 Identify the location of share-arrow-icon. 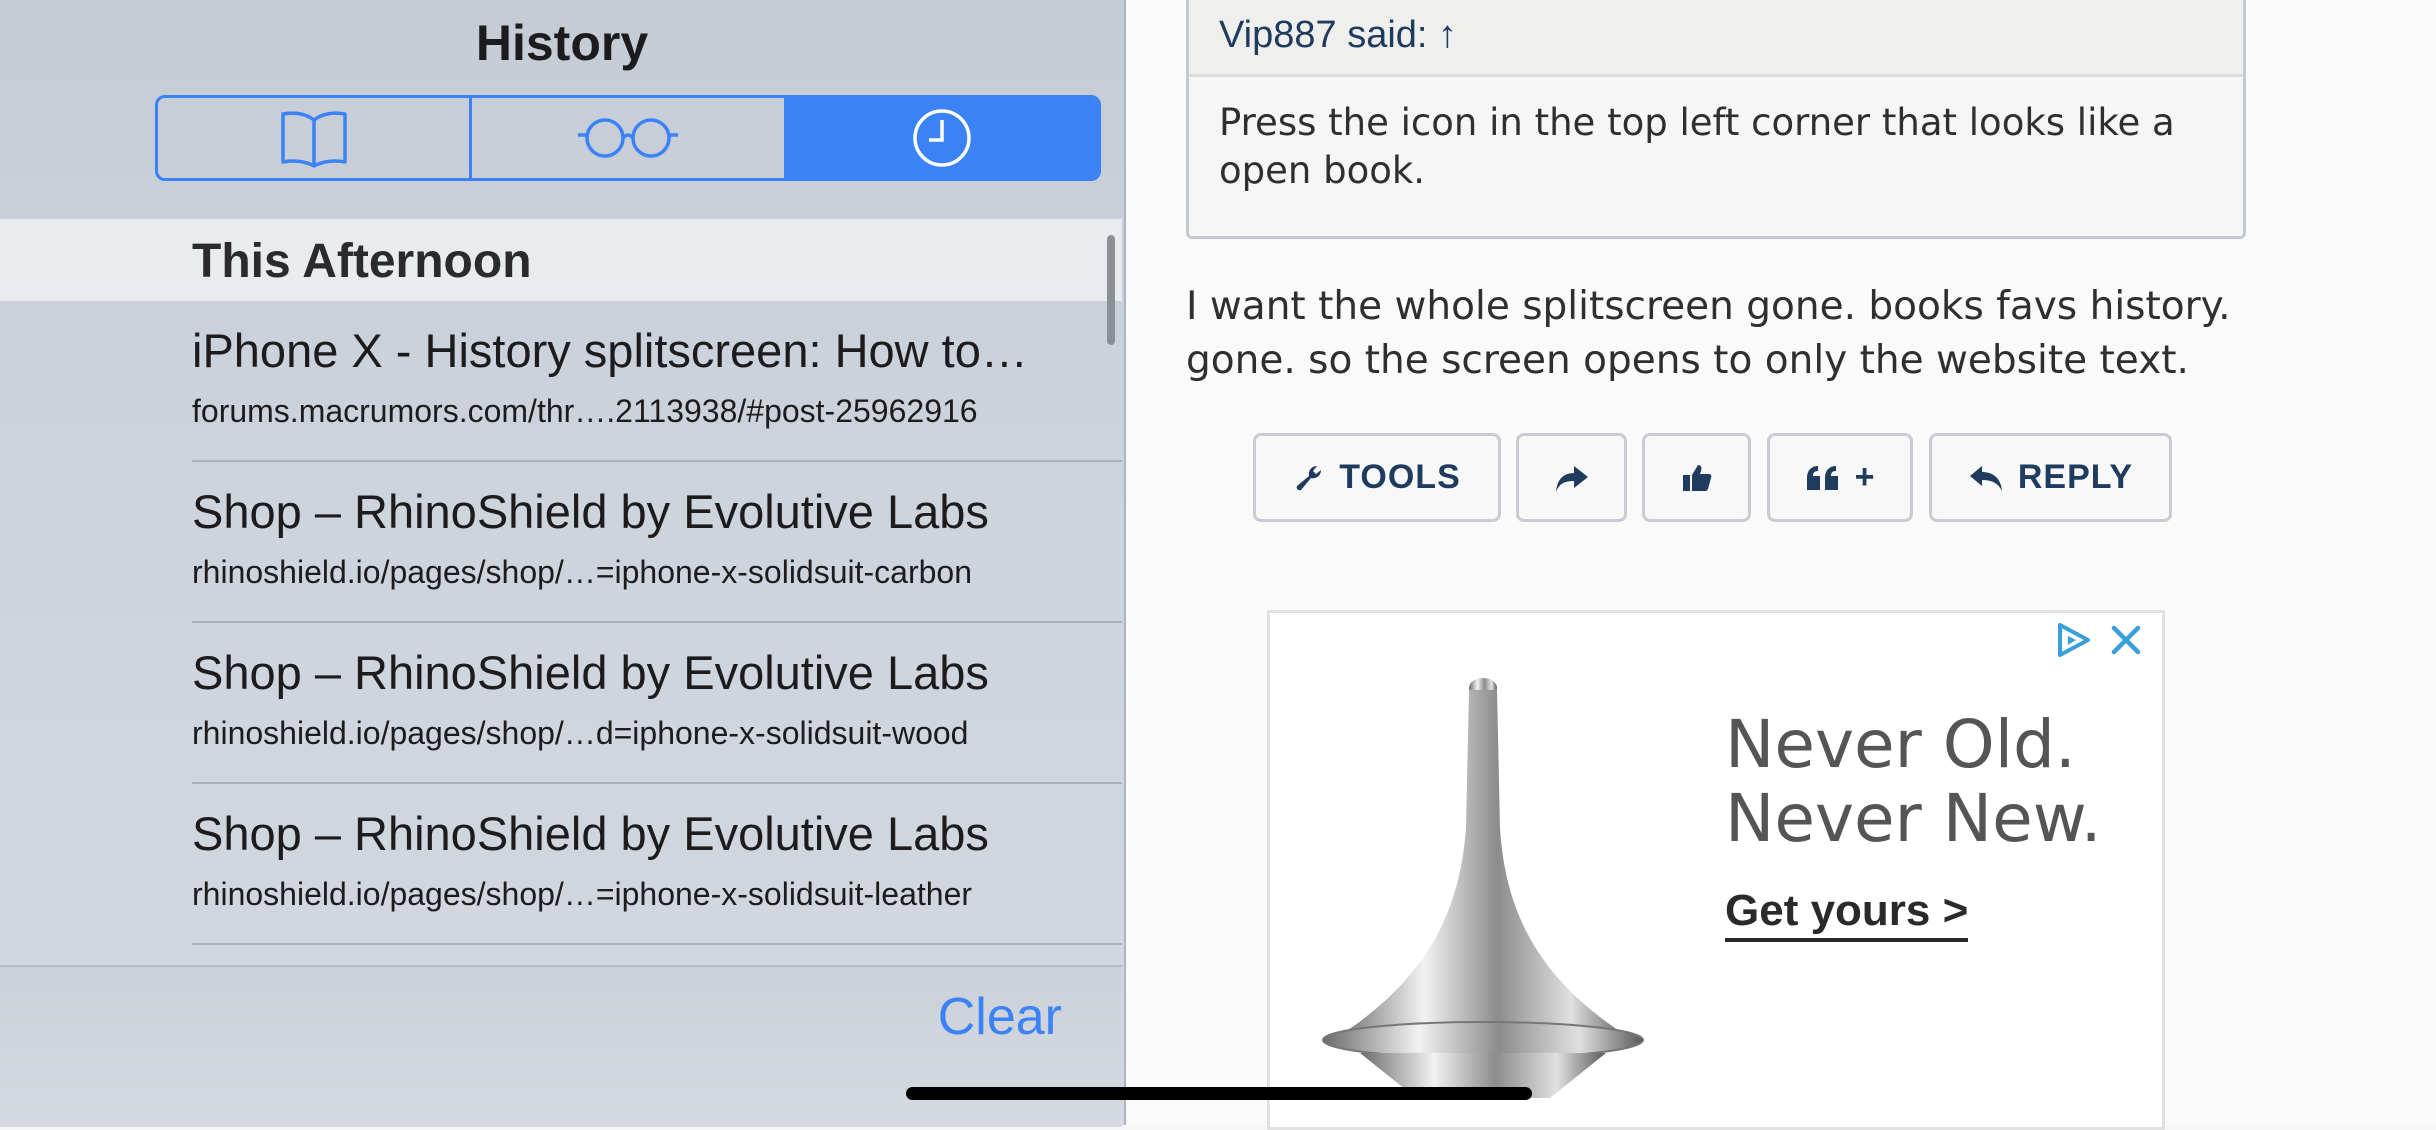
(1571, 478).